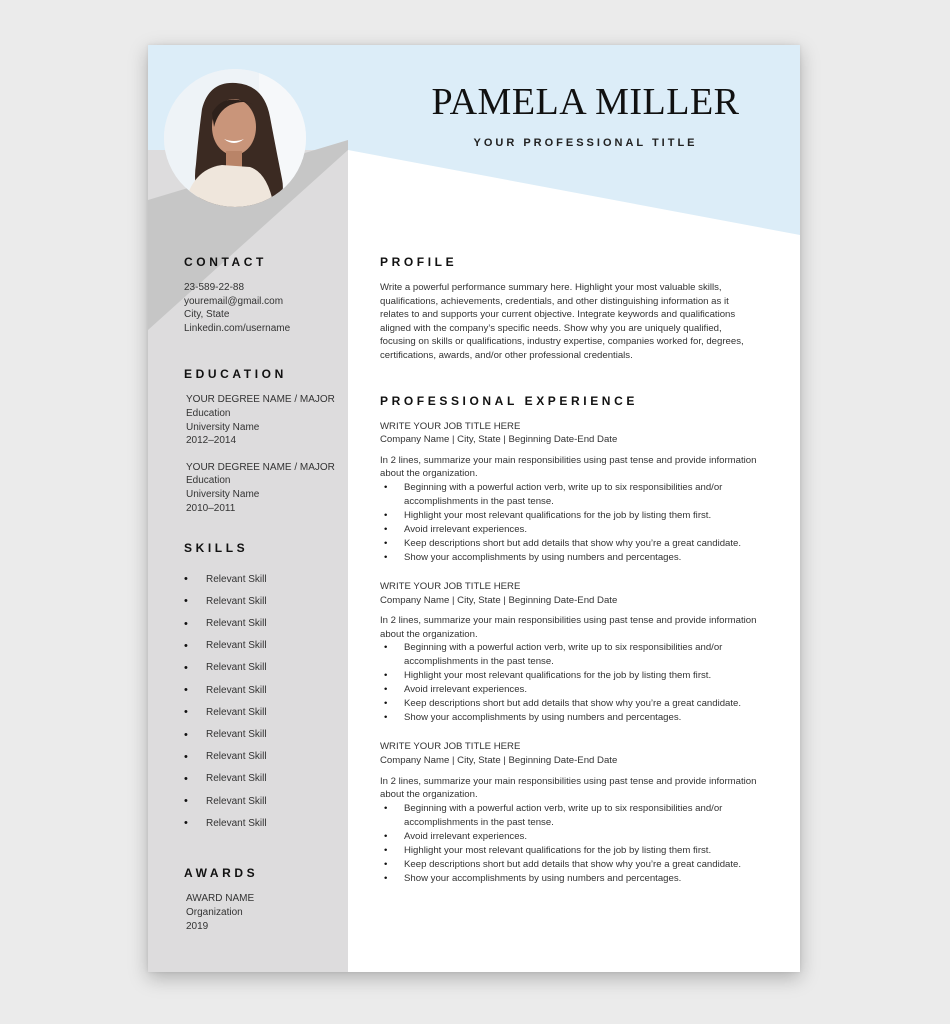  What do you see at coordinates (214, 912) in the screenshot?
I see `award-organization: Organization` at bounding box center [214, 912].